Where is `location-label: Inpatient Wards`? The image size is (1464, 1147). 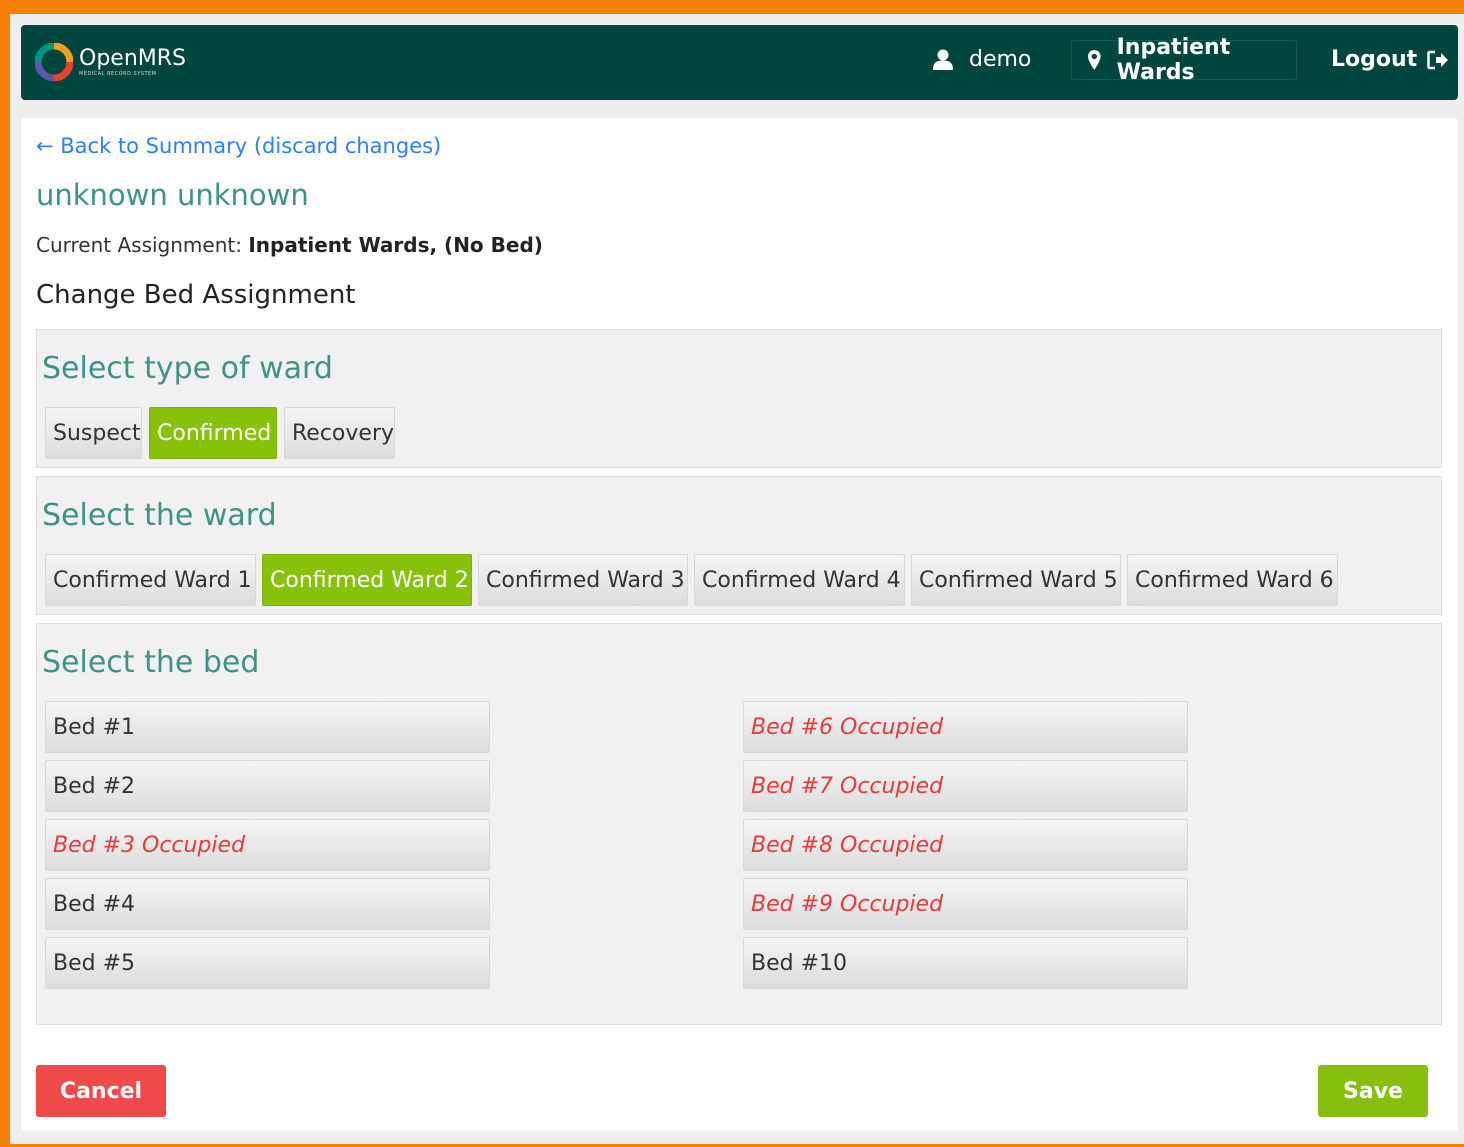 location-label: Inpatient Wards is located at coordinates (1173, 60).